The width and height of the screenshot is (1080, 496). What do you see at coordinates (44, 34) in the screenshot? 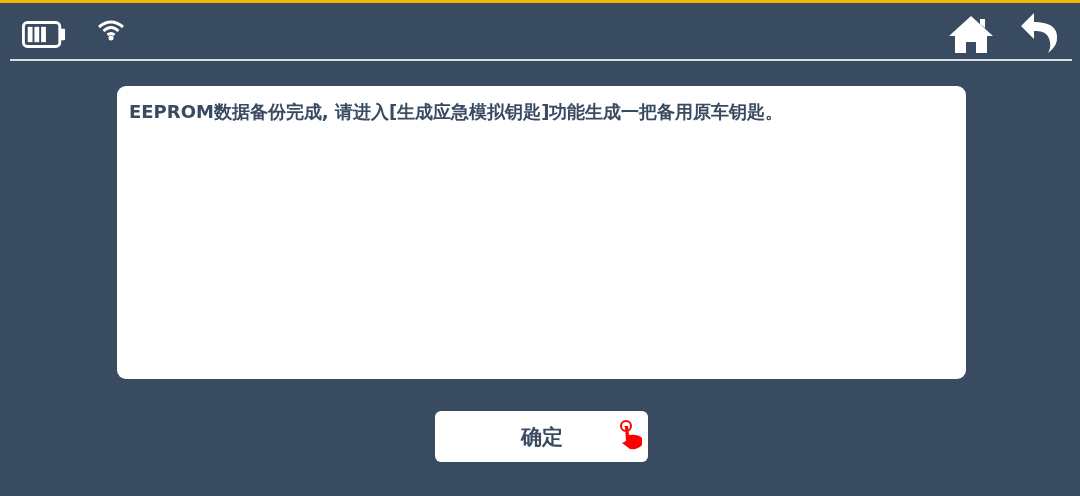
I see `battery-icon` at bounding box center [44, 34].